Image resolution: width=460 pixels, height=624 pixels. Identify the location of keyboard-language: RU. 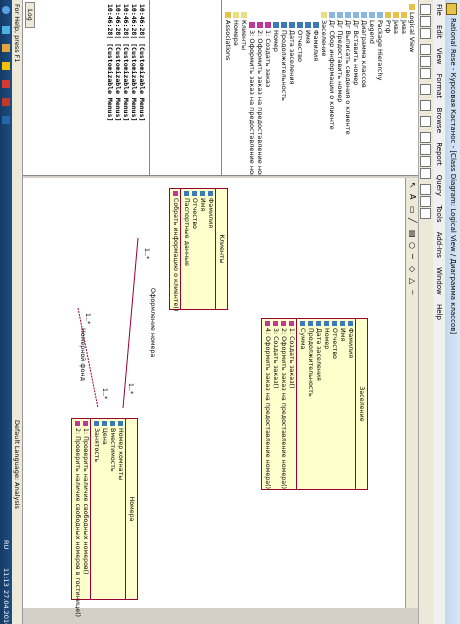
(6, 544).